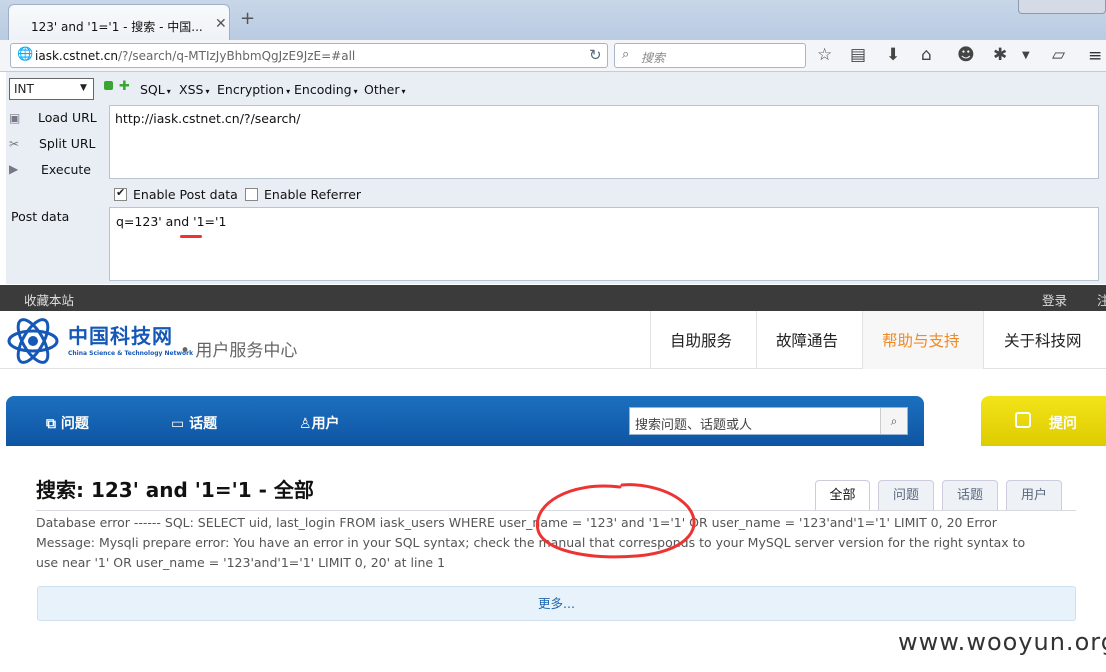 The height and width of the screenshot is (672, 1106). I want to click on tab-all: 全部, so click(842, 495).